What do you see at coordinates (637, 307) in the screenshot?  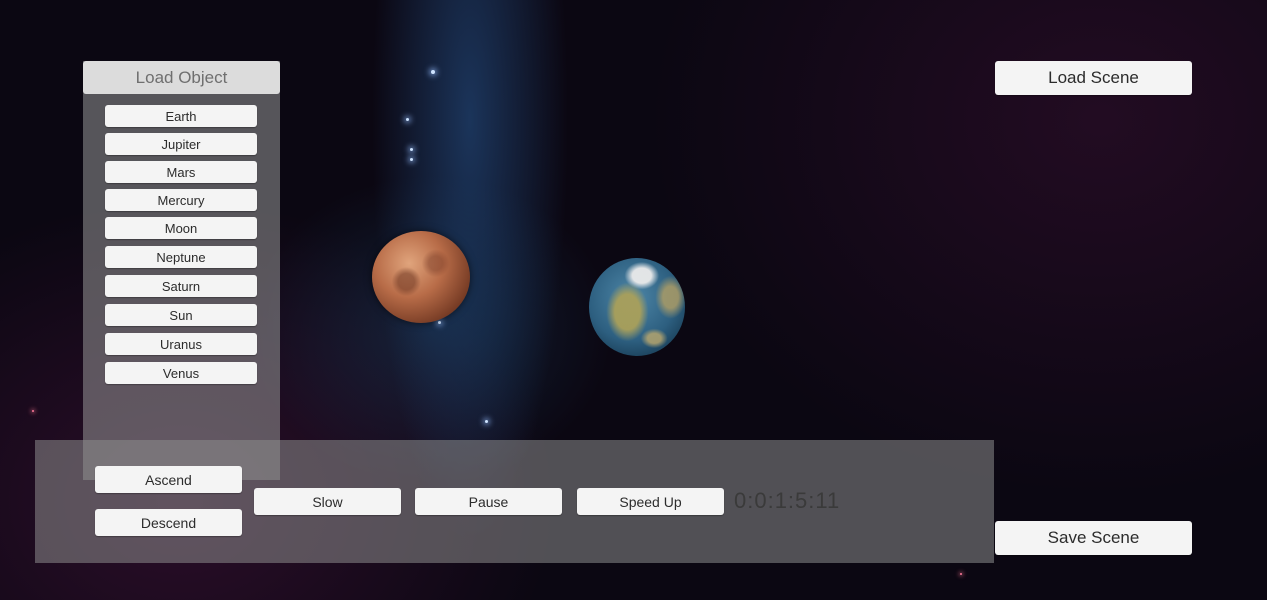 I see `earth-planet` at bounding box center [637, 307].